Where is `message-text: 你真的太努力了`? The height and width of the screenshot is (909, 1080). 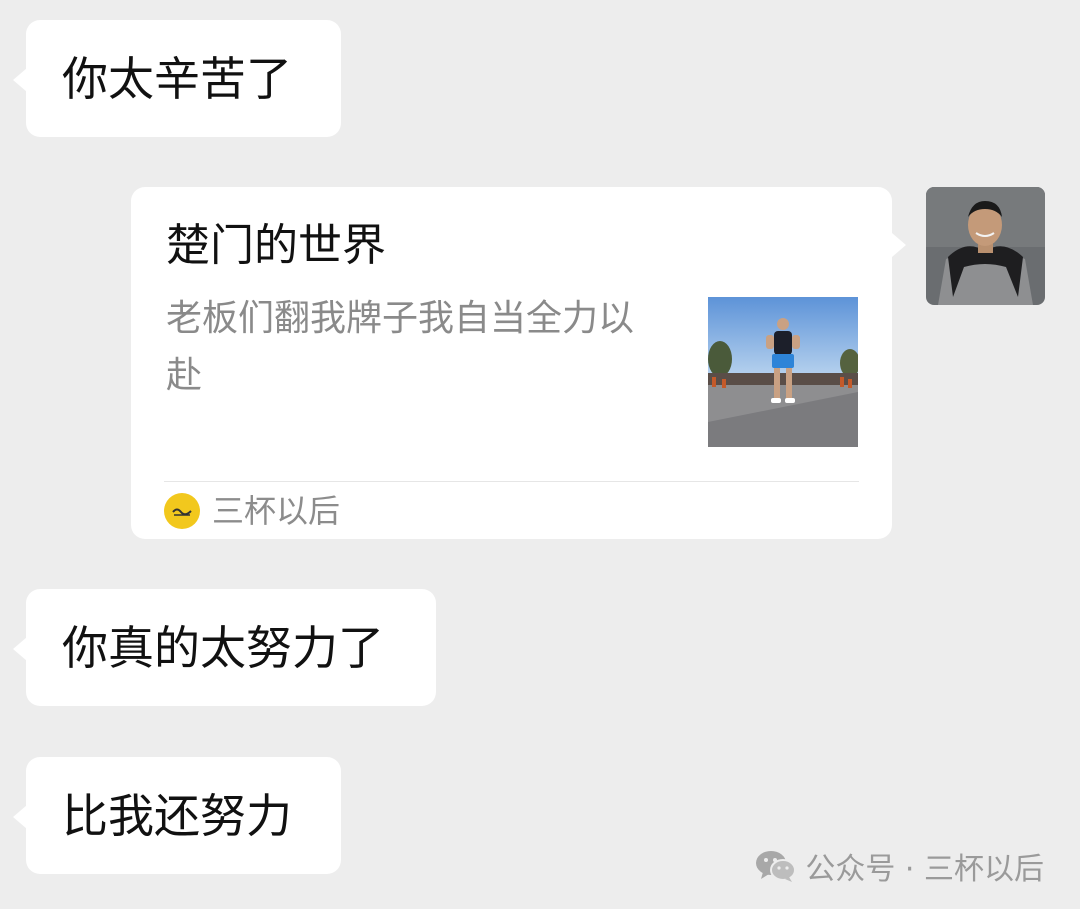 message-text: 你真的太努力了 is located at coordinates (223, 647).